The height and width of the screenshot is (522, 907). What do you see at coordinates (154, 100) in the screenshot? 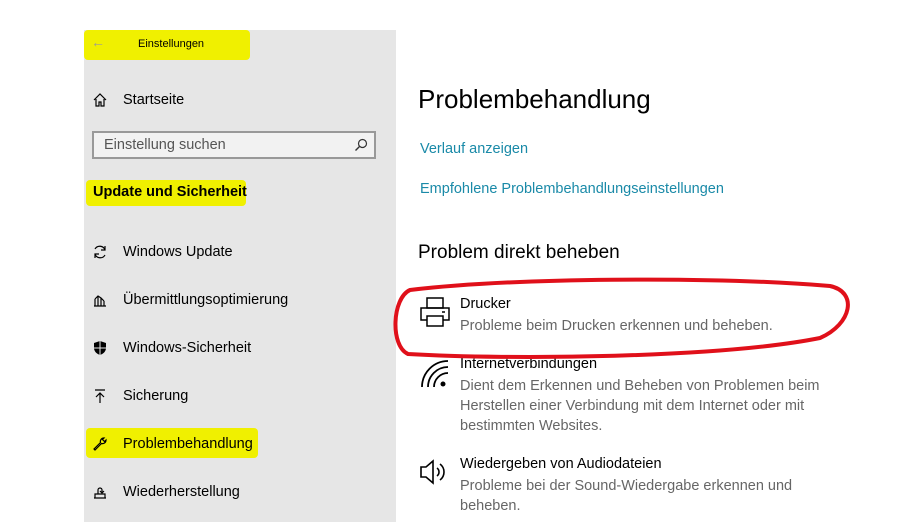
I see `home-label: Startseite` at bounding box center [154, 100].